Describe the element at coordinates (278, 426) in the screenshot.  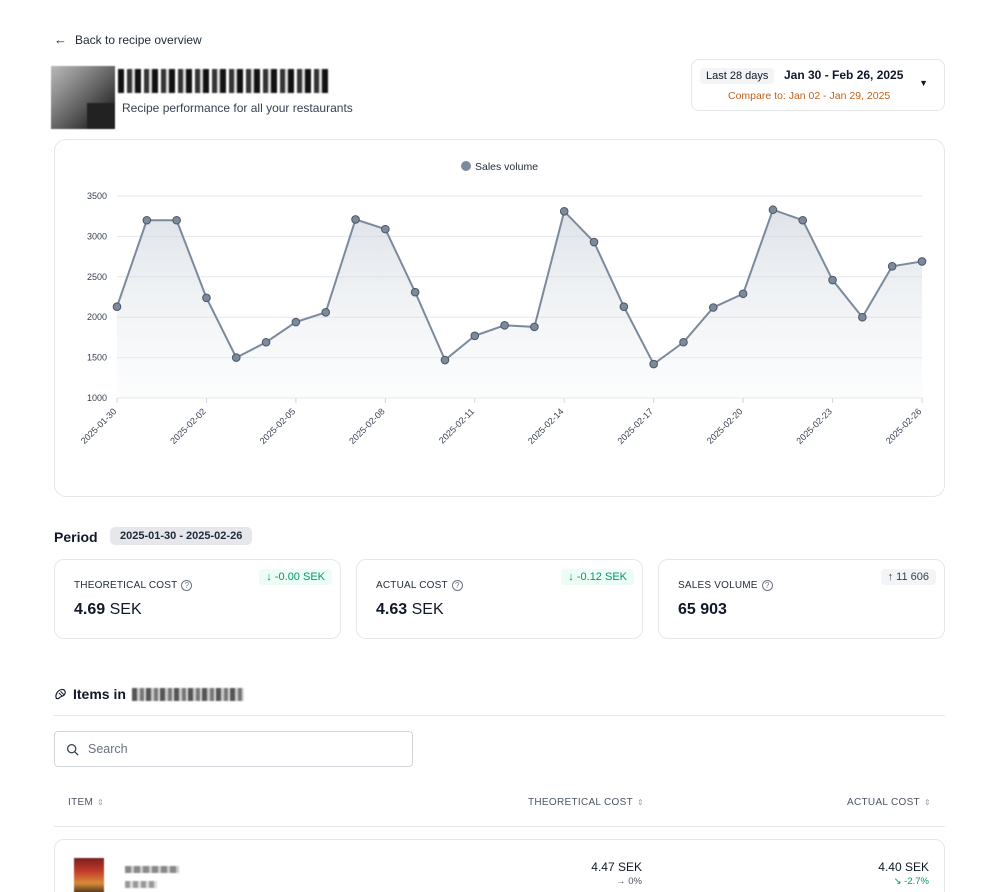
I see `x-tick-label: 2025-02-05` at that location.